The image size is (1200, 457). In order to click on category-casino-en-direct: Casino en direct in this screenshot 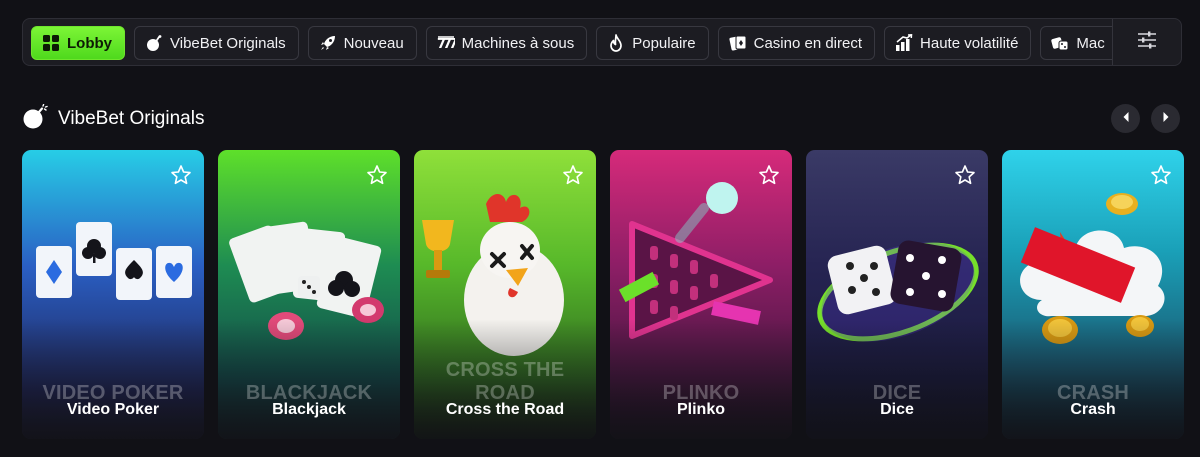, I will do `click(796, 43)`.